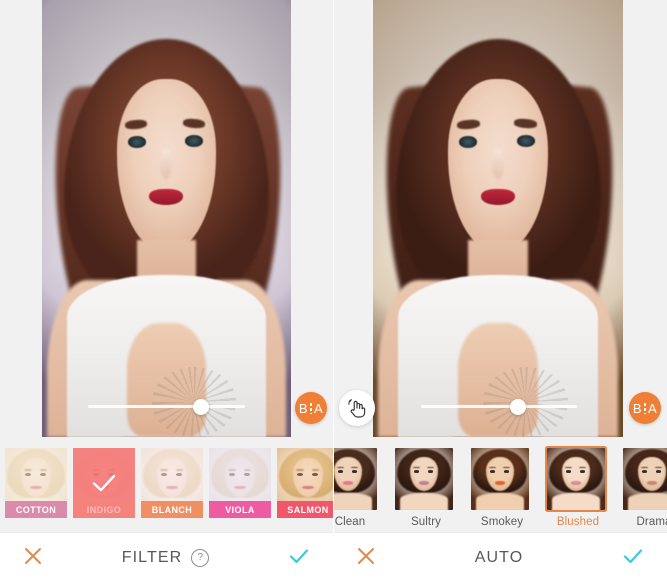 Image resolution: width=667 pixels, height=583 pixels. What do you see at coordinates (240, 509) in the screenshot?
I see `filter-thumbnail-label: VIOLA` at bounding box center [240, 509].